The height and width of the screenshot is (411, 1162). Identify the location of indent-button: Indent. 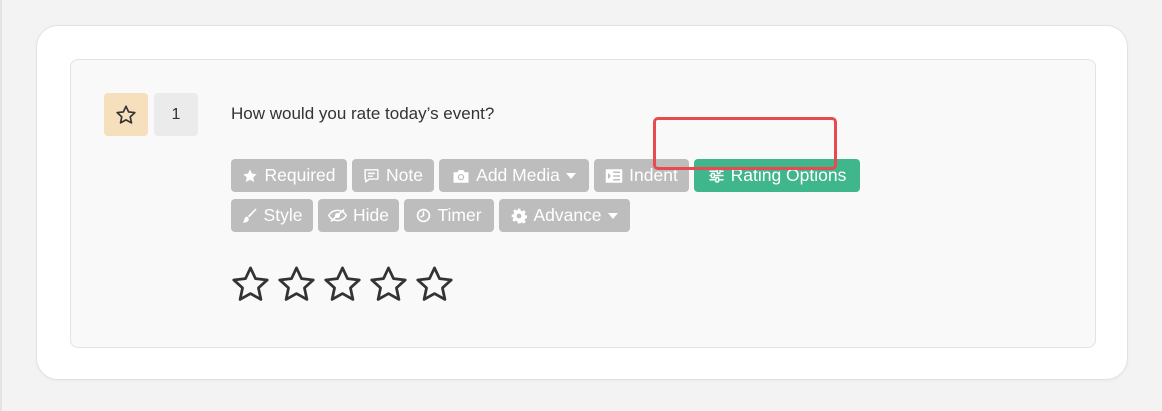
(641, 175).